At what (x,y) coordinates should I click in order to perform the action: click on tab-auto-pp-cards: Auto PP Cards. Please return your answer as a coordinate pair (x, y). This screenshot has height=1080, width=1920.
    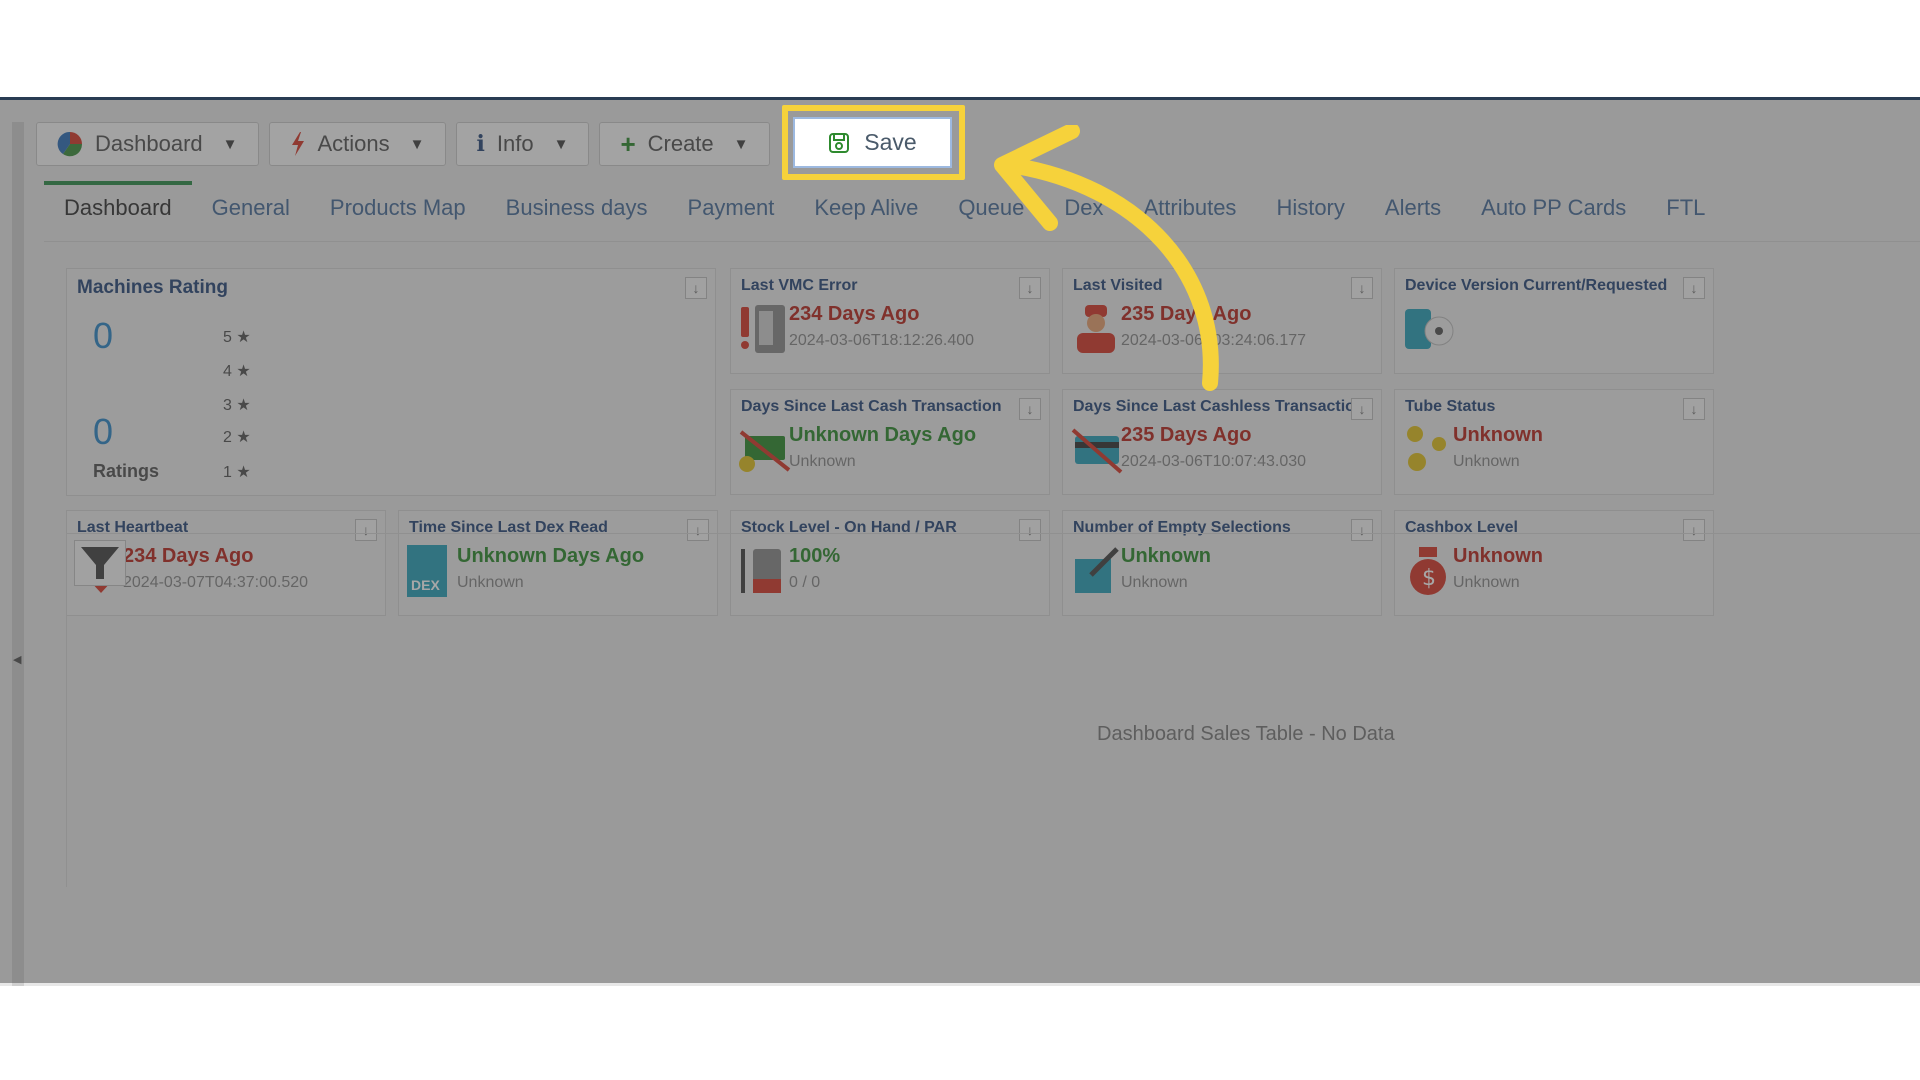
    Looking at the image, I should click on (1553, 213).